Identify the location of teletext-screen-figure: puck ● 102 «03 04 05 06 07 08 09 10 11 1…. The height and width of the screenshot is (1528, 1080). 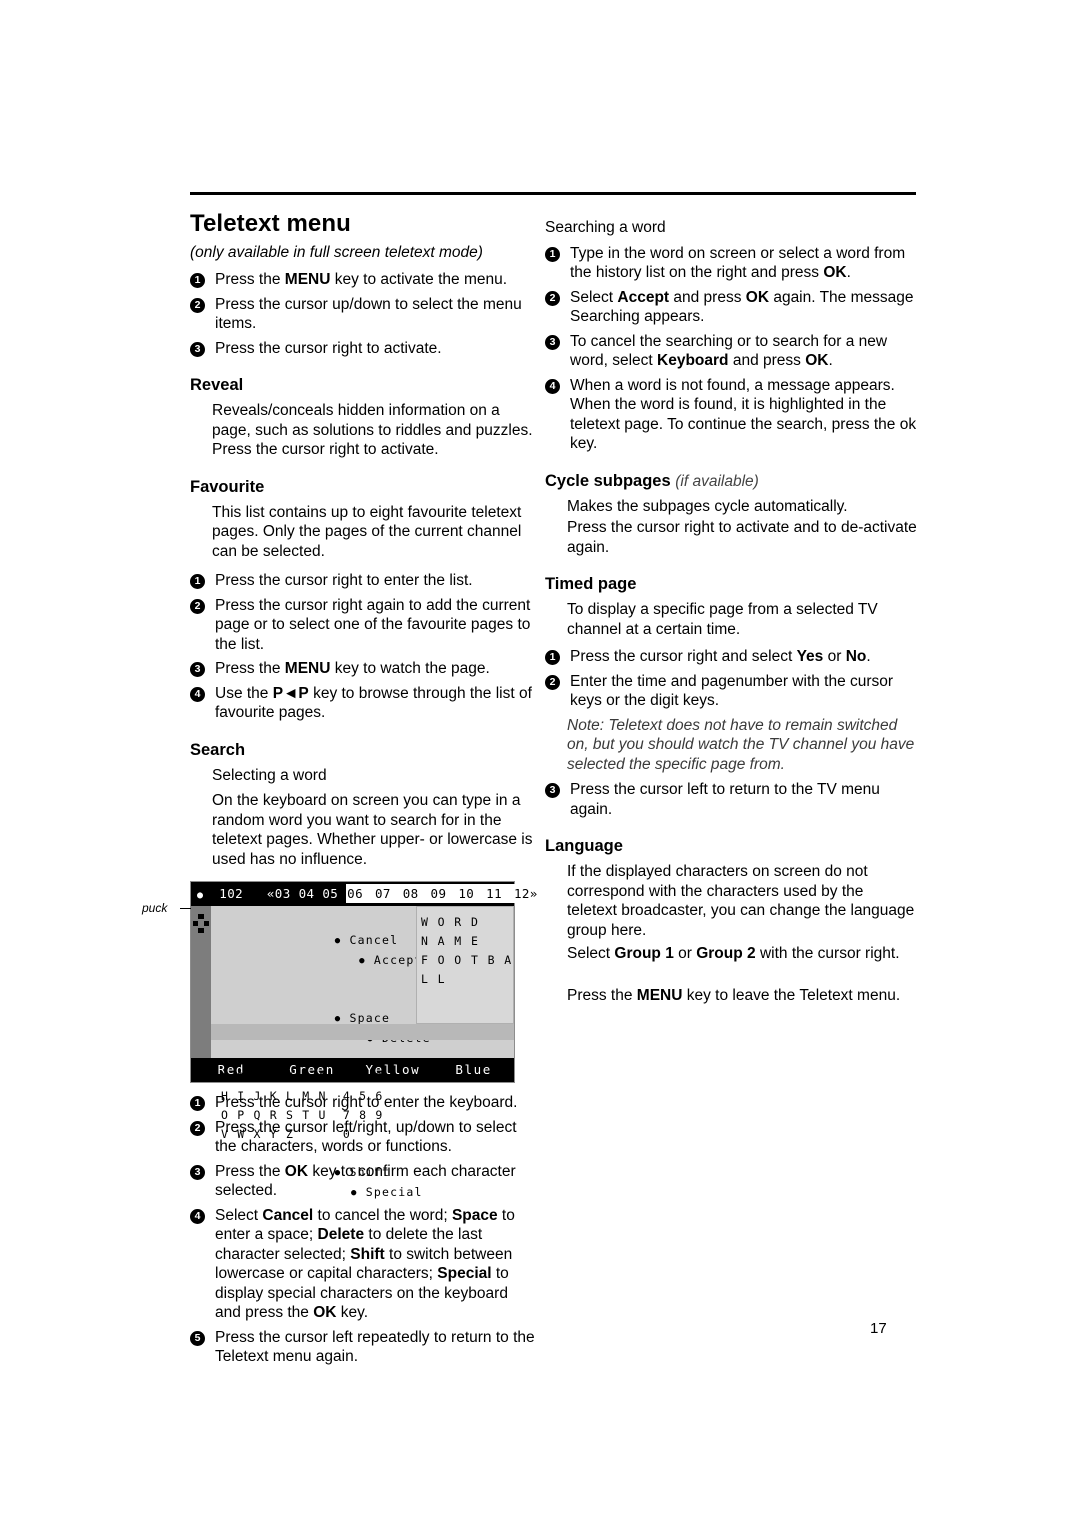
(340, 1040).